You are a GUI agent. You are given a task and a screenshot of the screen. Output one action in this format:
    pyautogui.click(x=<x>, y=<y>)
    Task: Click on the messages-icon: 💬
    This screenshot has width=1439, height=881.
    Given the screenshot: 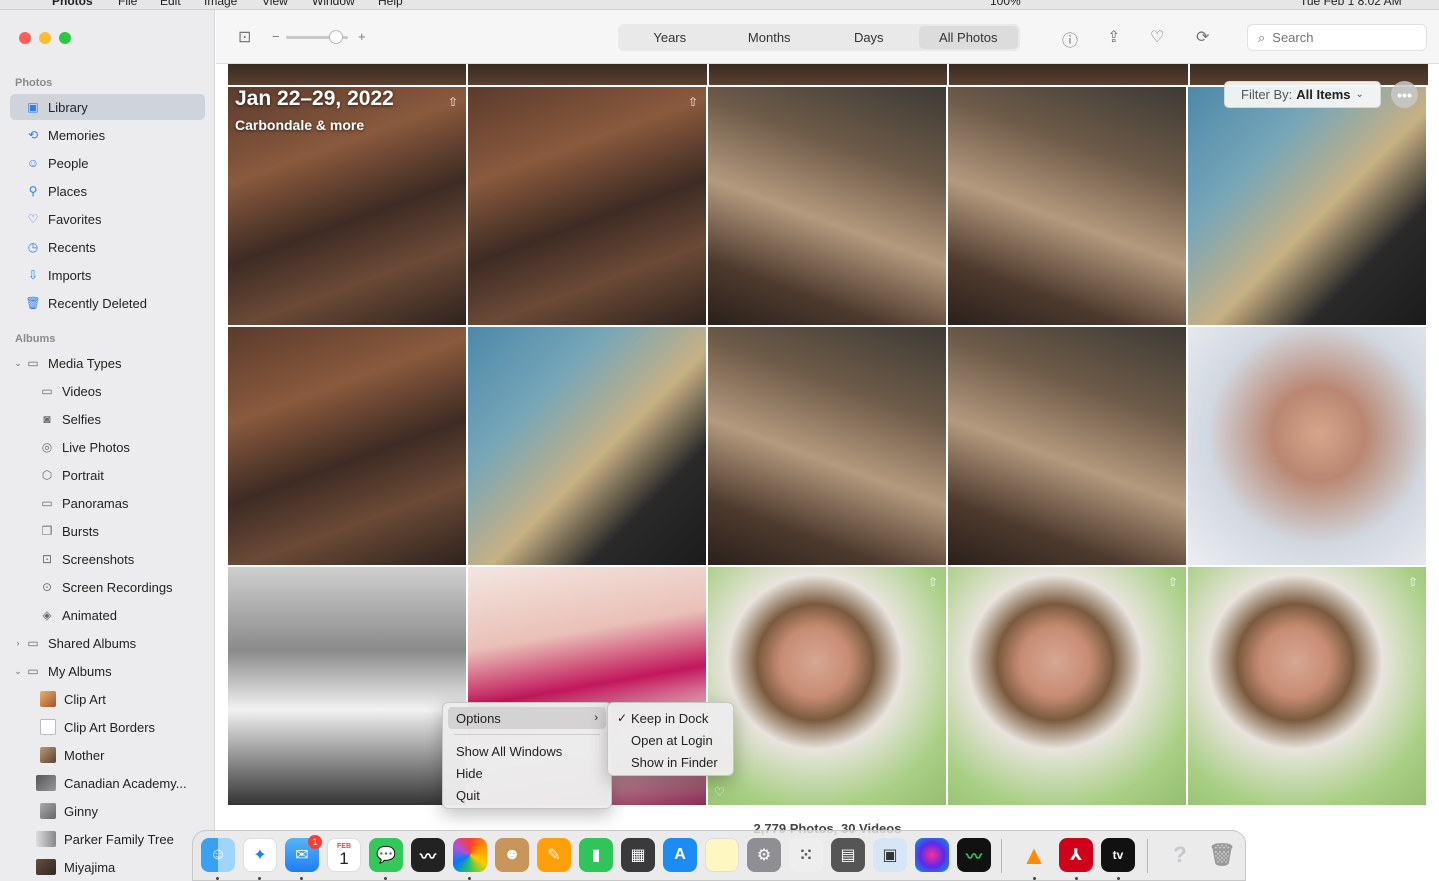 What is the action you would take?
    pyautogui.click(x=386, y=855)
    